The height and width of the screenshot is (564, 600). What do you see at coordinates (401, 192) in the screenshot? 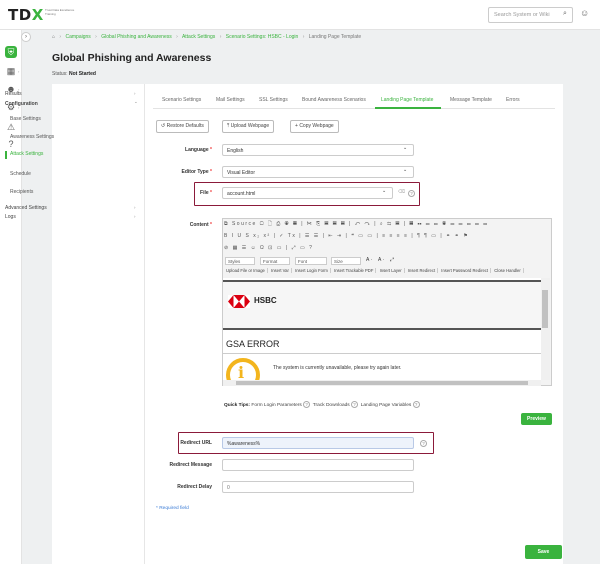
I see `trash-icon: ⌫` at bounding box center [401, 192].